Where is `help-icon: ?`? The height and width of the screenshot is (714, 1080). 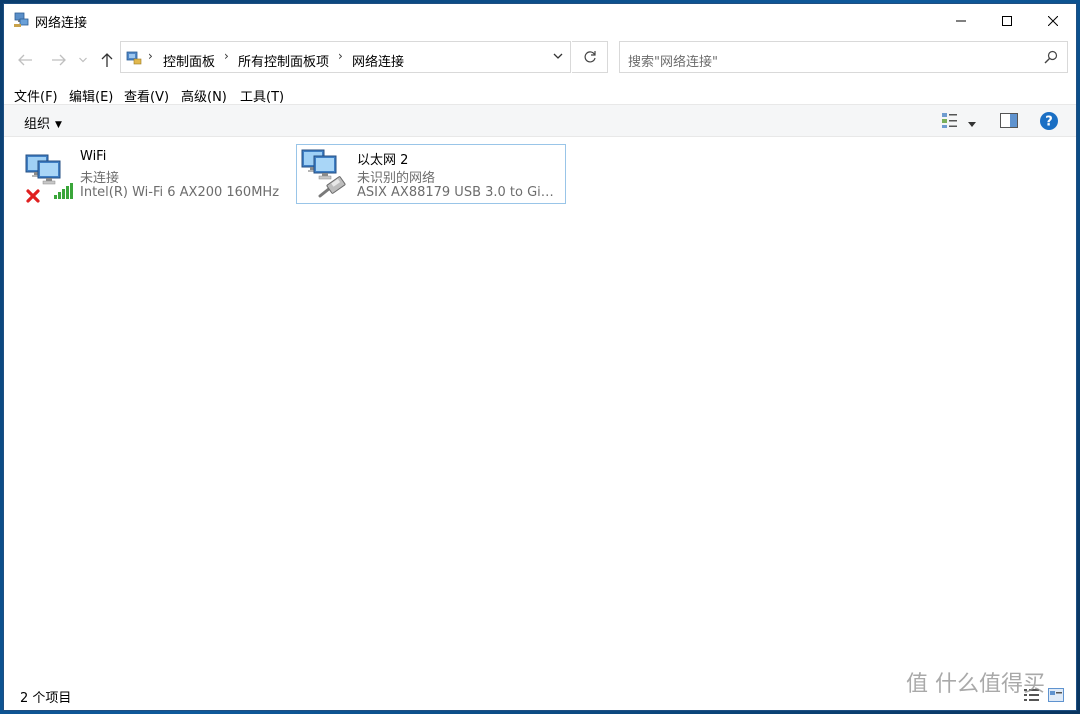
help-icon: ? is located at coordinates (1049, 121).